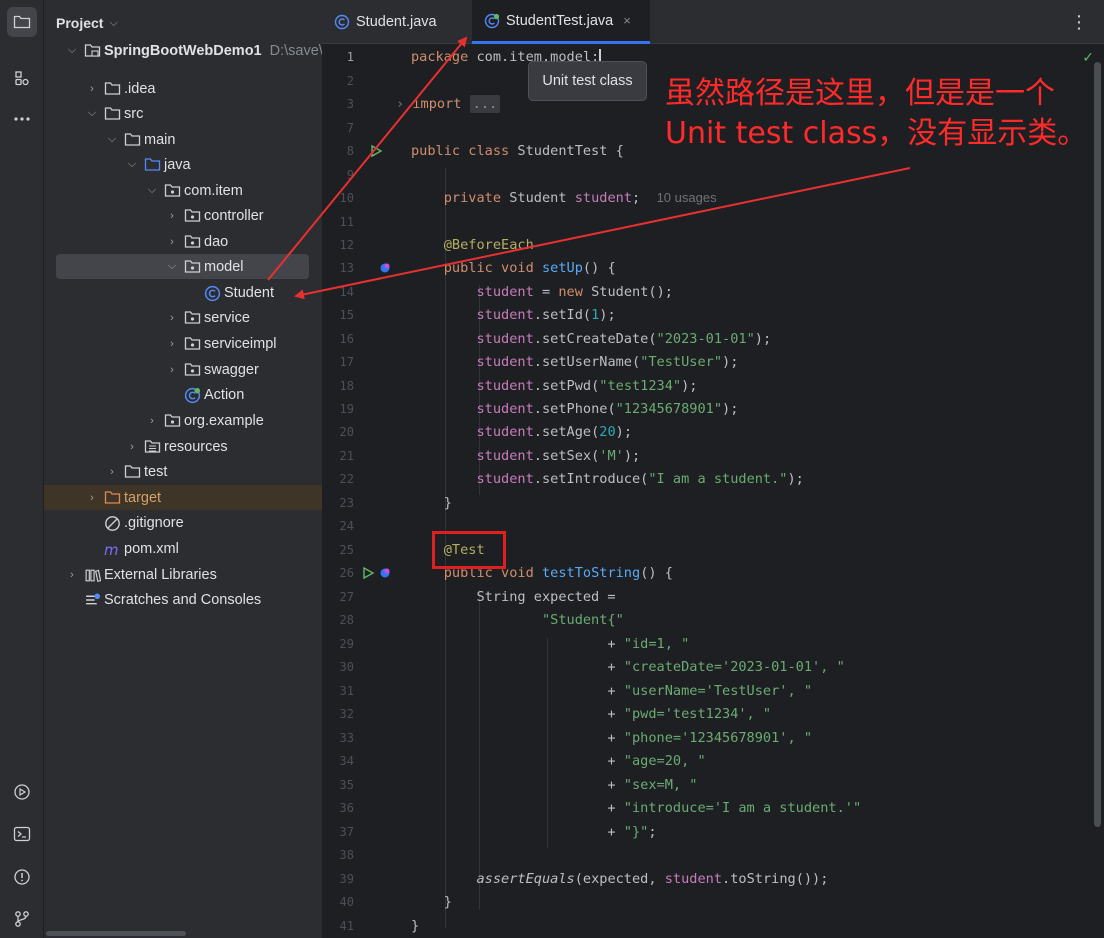 The width and height of the screenshot is (1104, 938). I want to click on line-number: 7, so click(338, 128).